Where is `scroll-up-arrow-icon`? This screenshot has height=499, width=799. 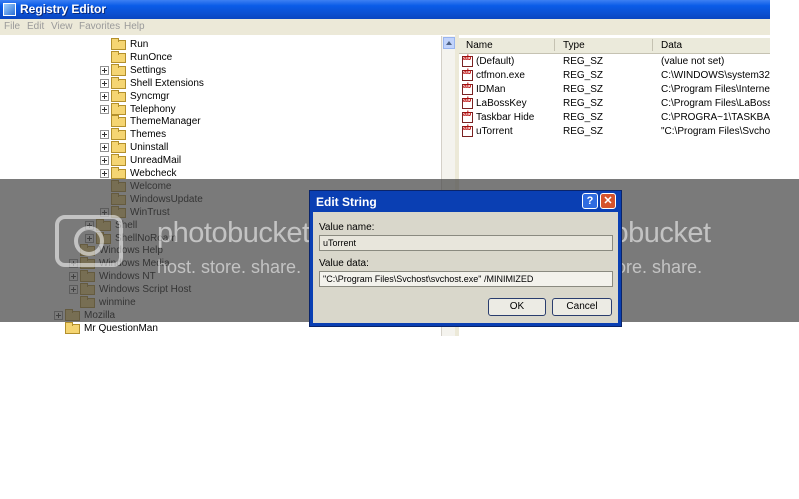
scroll-up-arrow-icon is located at coordinates (449, 43).